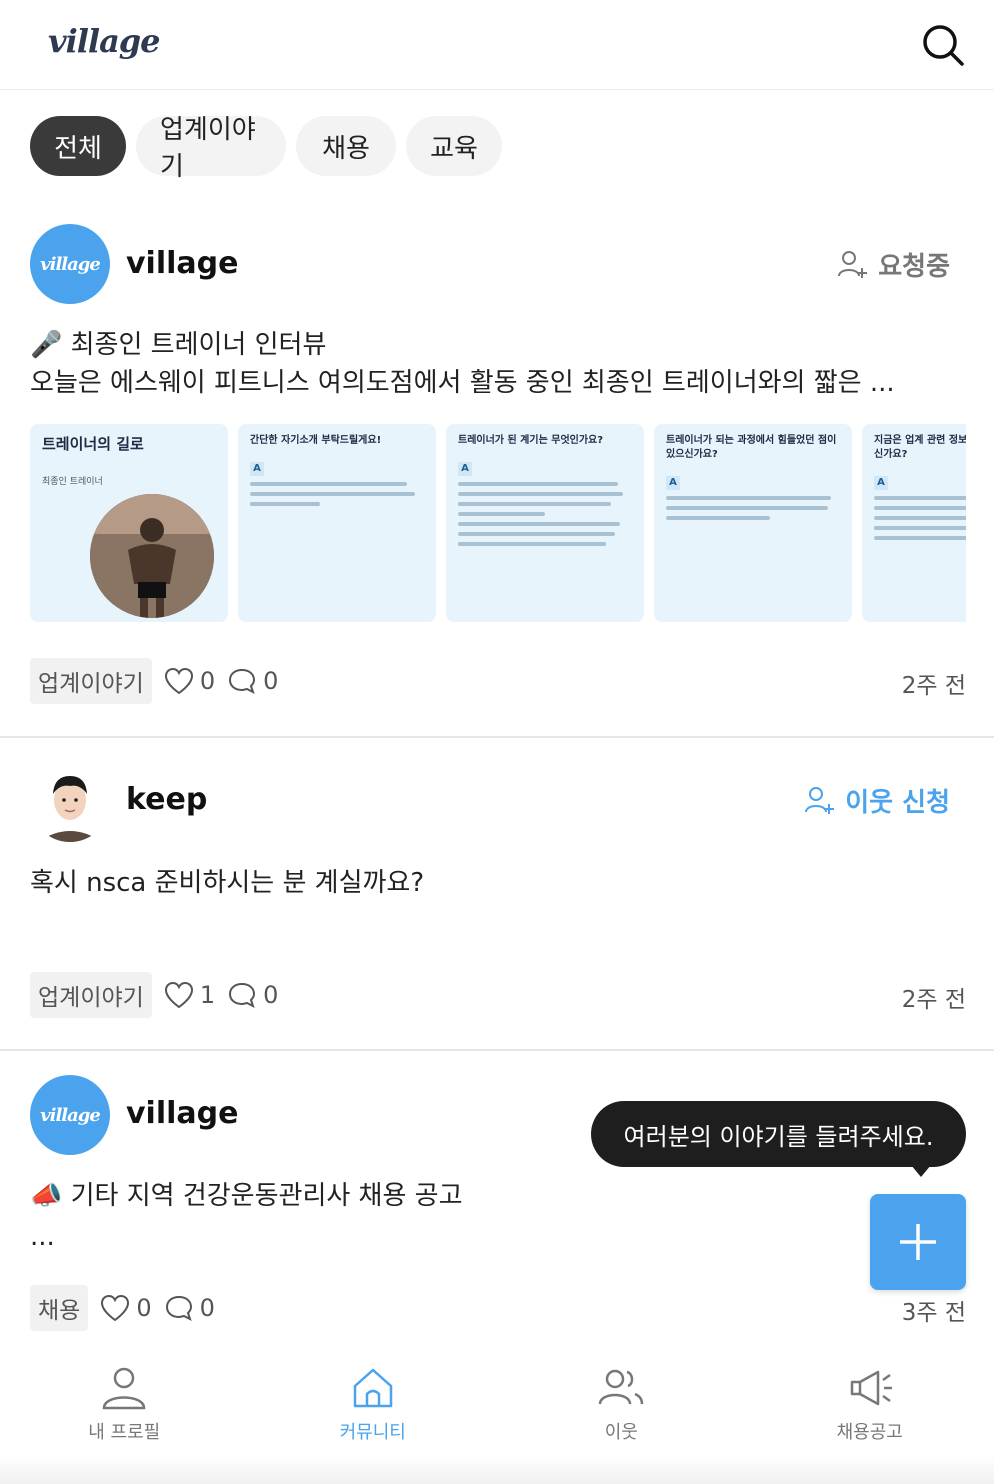 Image resolution: width=994 pixels, height=1484 pixels. Describe the element at coordinates (124, 1388) in the screenshot. I see `profile-icon` at that location.